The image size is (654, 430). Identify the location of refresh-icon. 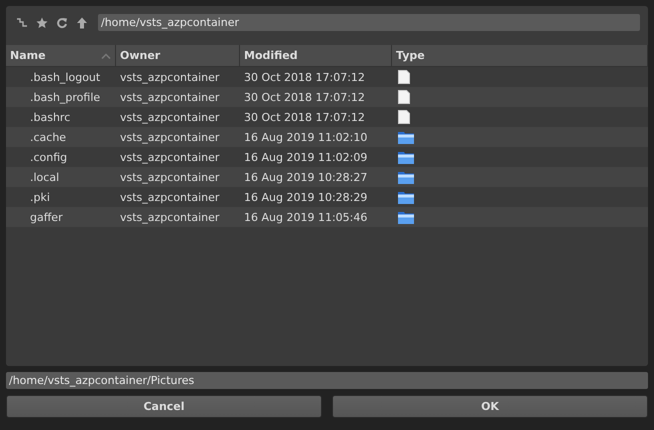
(62, 22).